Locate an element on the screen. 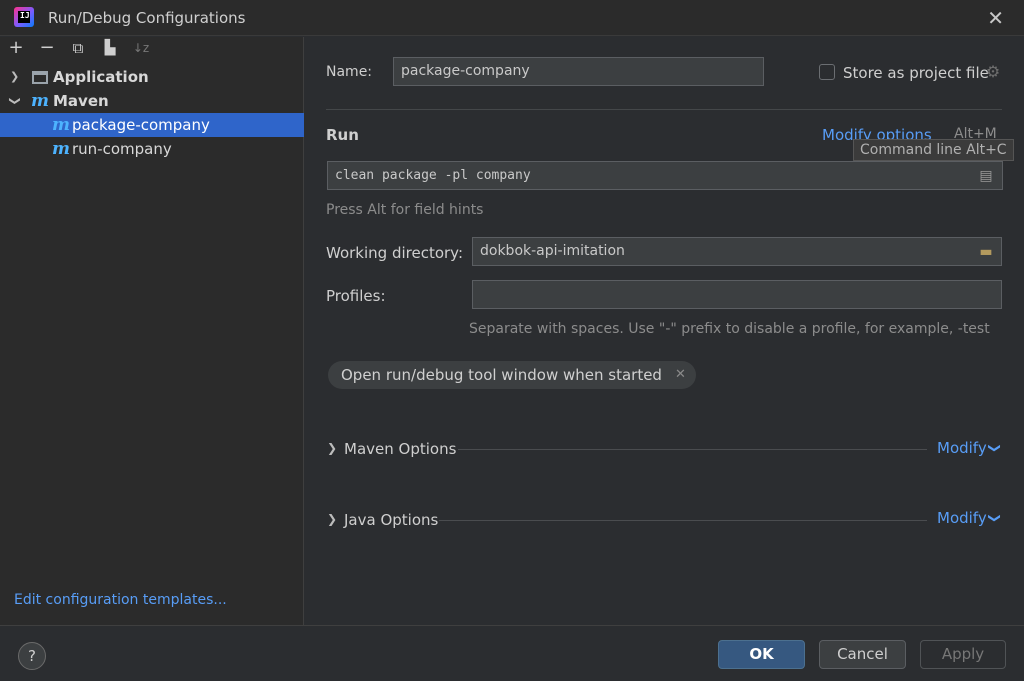  store-project-checkbox is located at coordinates (827, 72).